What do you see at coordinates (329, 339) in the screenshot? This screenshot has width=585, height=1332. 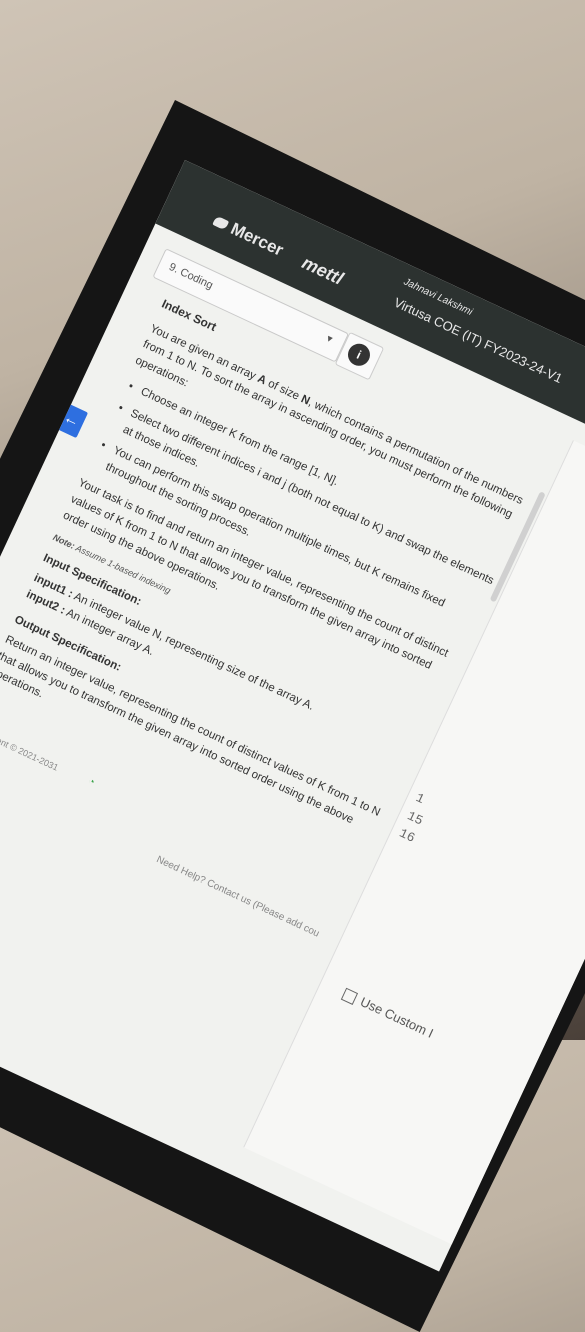 I see `chevron-down-icon: ▼` at bounding box center [329, 339].